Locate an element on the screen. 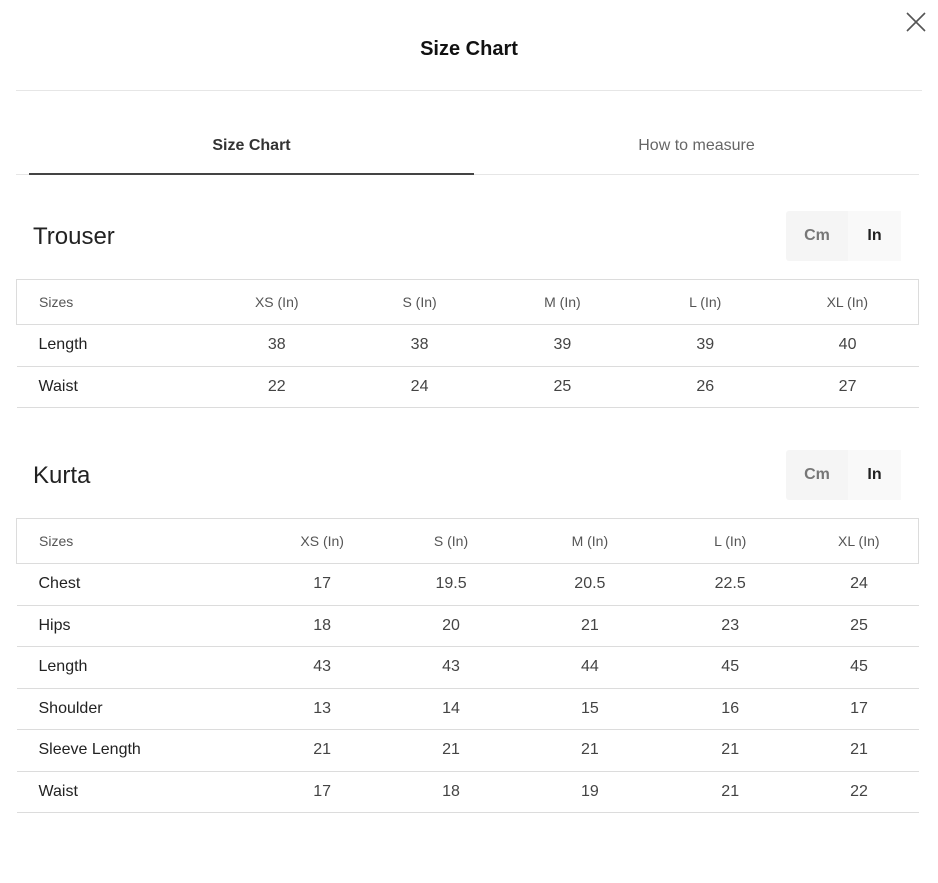  trouser-section-header: Trouser Cm In is located at coordinates (467, 237).